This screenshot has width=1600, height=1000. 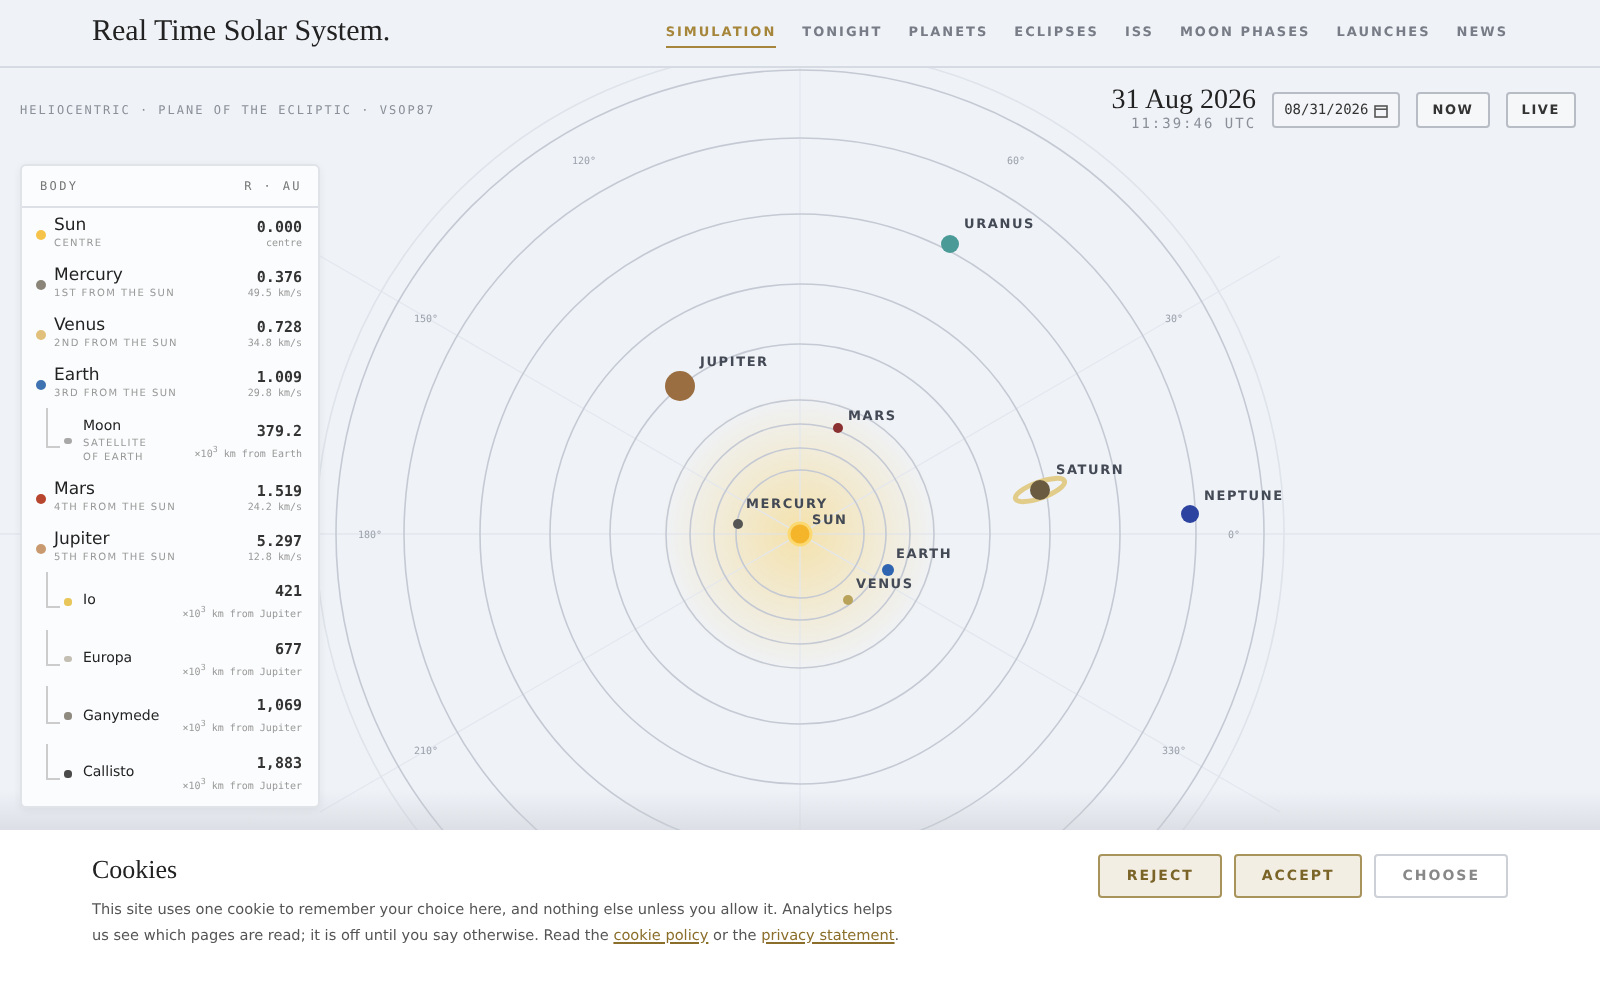 I want to click on body-name: Earth, so click(x=78, y=377).